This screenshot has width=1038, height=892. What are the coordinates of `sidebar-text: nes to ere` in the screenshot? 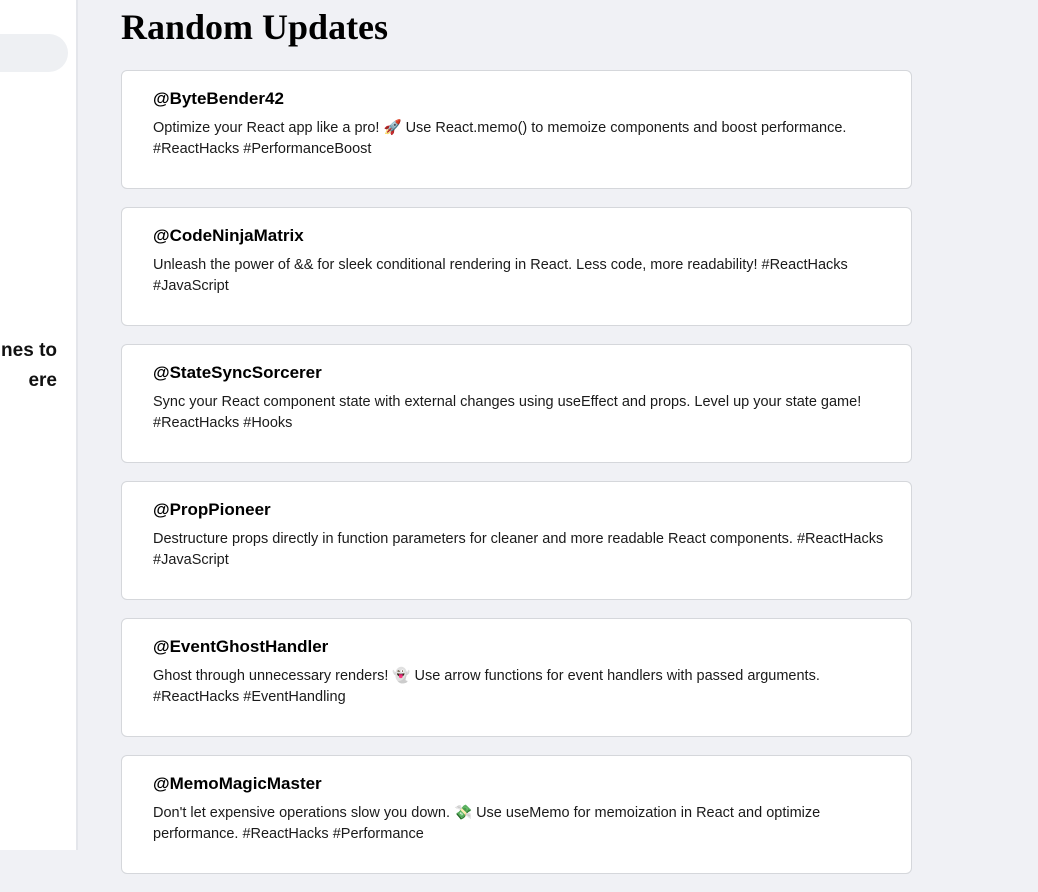 It's located at (29, 366).